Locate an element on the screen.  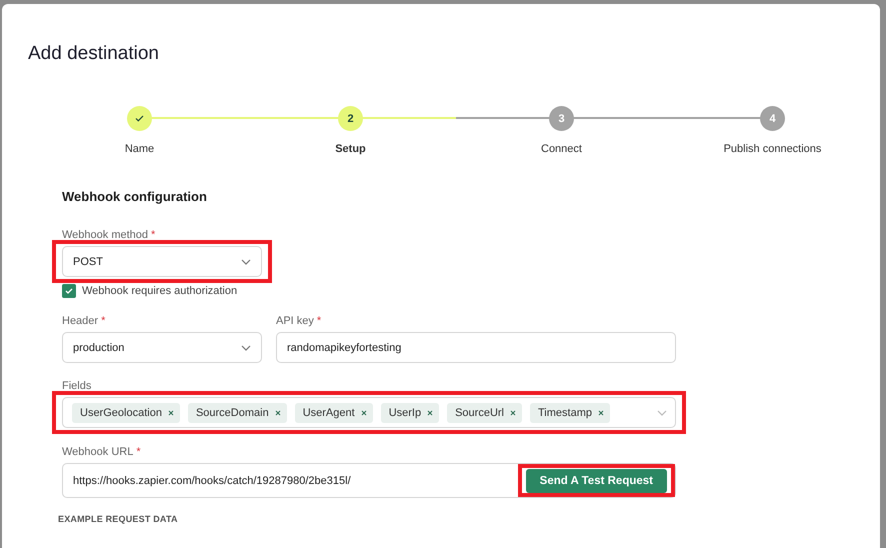
fields-select: UserGeolocation SourceDomain UserAgent UserIp SourceUrl Timestamp is located at coordinates (369, 412).